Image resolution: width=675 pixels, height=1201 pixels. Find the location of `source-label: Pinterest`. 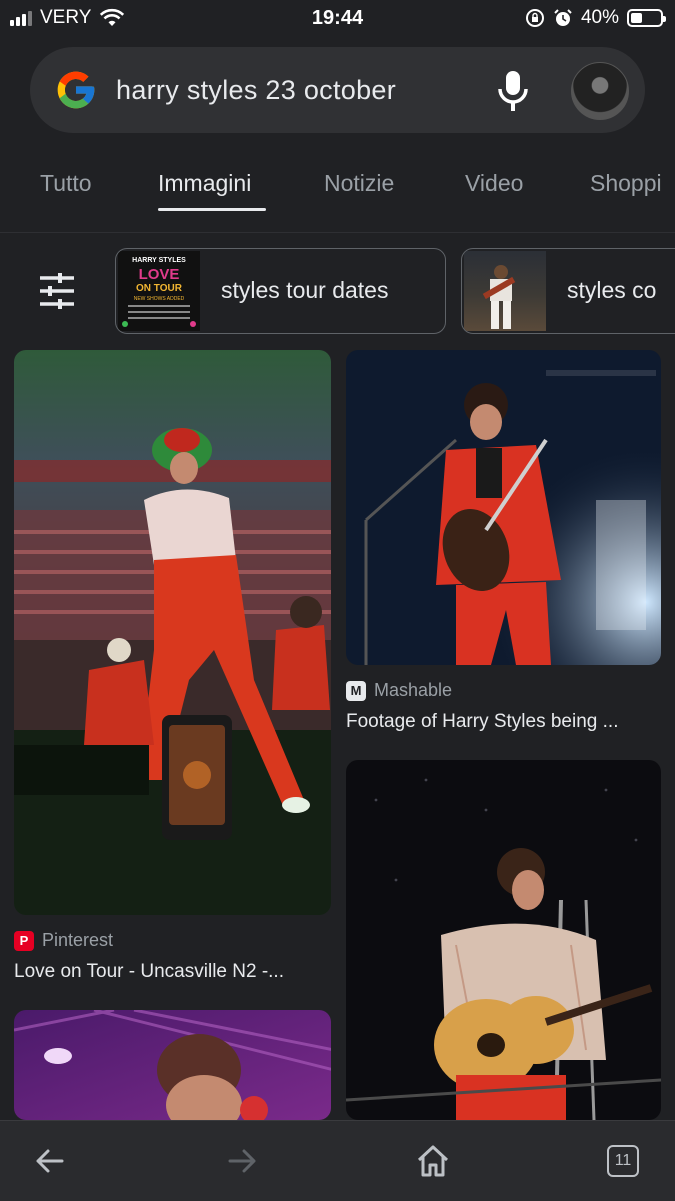

source-label: Pinterest is located at coordinates (78, 940).